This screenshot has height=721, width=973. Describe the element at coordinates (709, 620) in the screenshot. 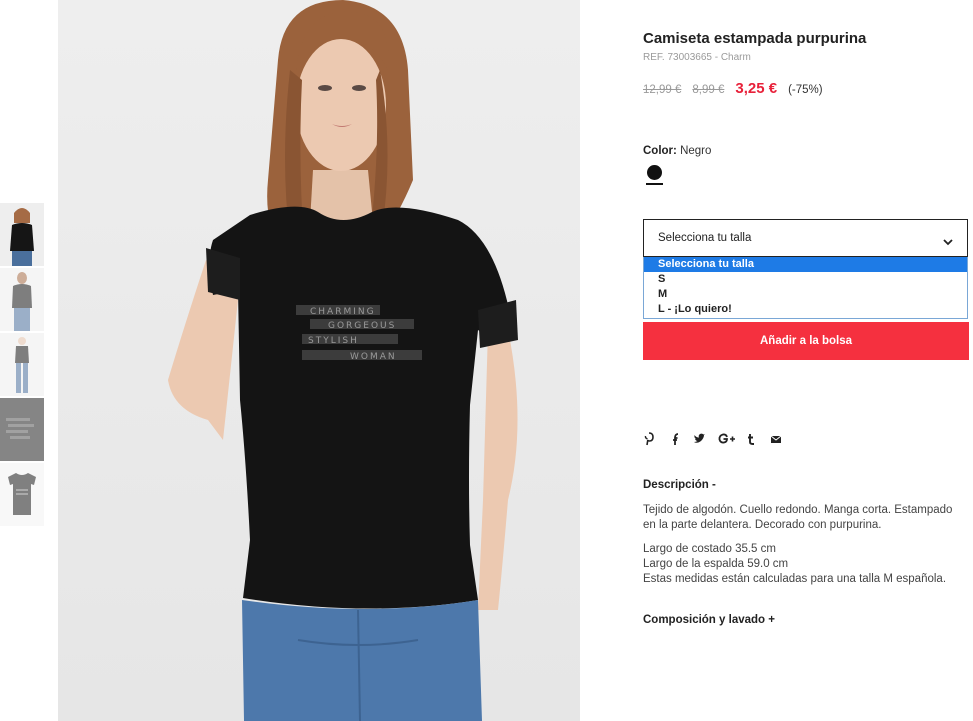

I see `composition-heading: Composición y lavado +` at that location.